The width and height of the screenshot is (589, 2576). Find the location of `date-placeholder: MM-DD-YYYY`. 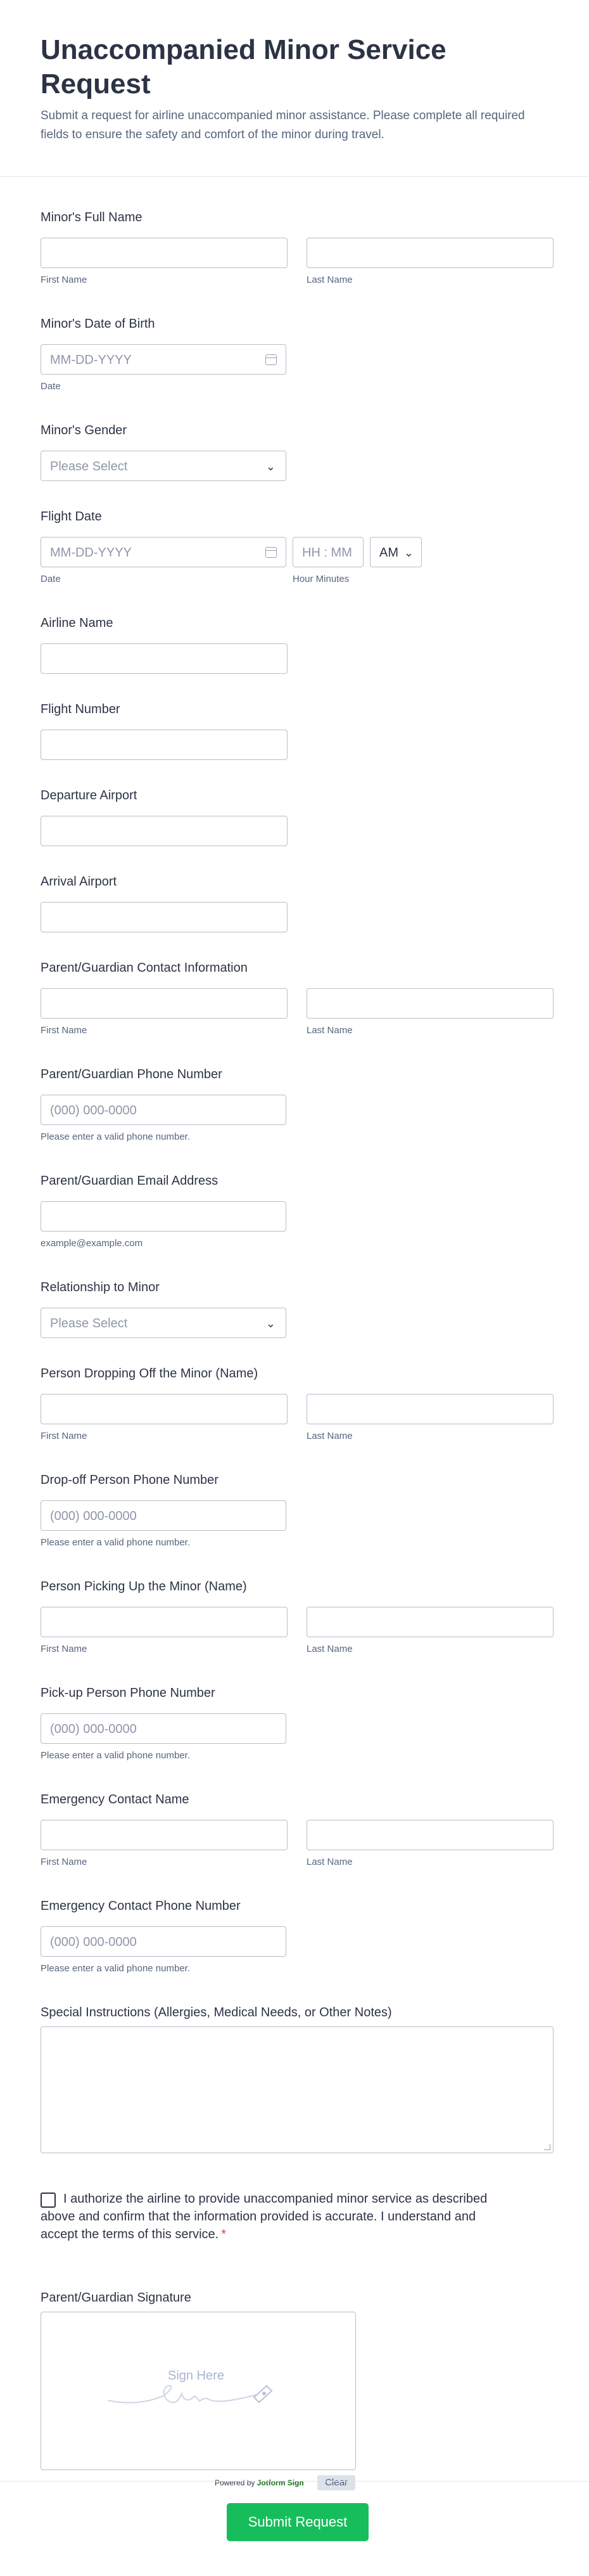

date-placeholder: MM-DD-YYYY is located at coordinates (91, 553).